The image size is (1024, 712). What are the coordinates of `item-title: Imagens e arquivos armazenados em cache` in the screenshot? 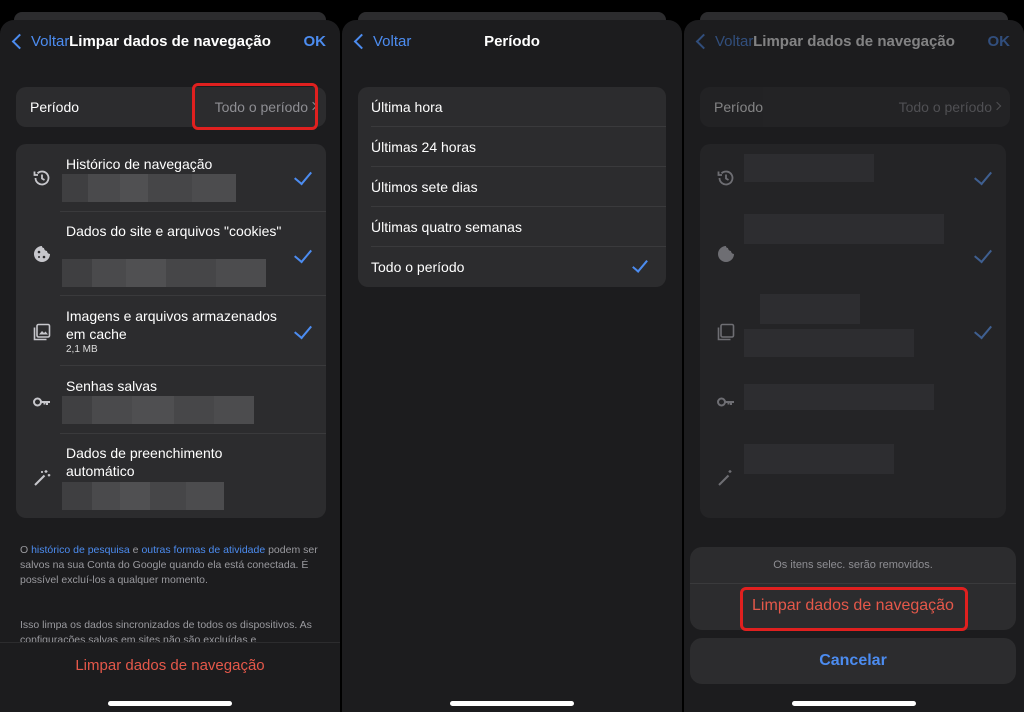 It's located at (171, 325).